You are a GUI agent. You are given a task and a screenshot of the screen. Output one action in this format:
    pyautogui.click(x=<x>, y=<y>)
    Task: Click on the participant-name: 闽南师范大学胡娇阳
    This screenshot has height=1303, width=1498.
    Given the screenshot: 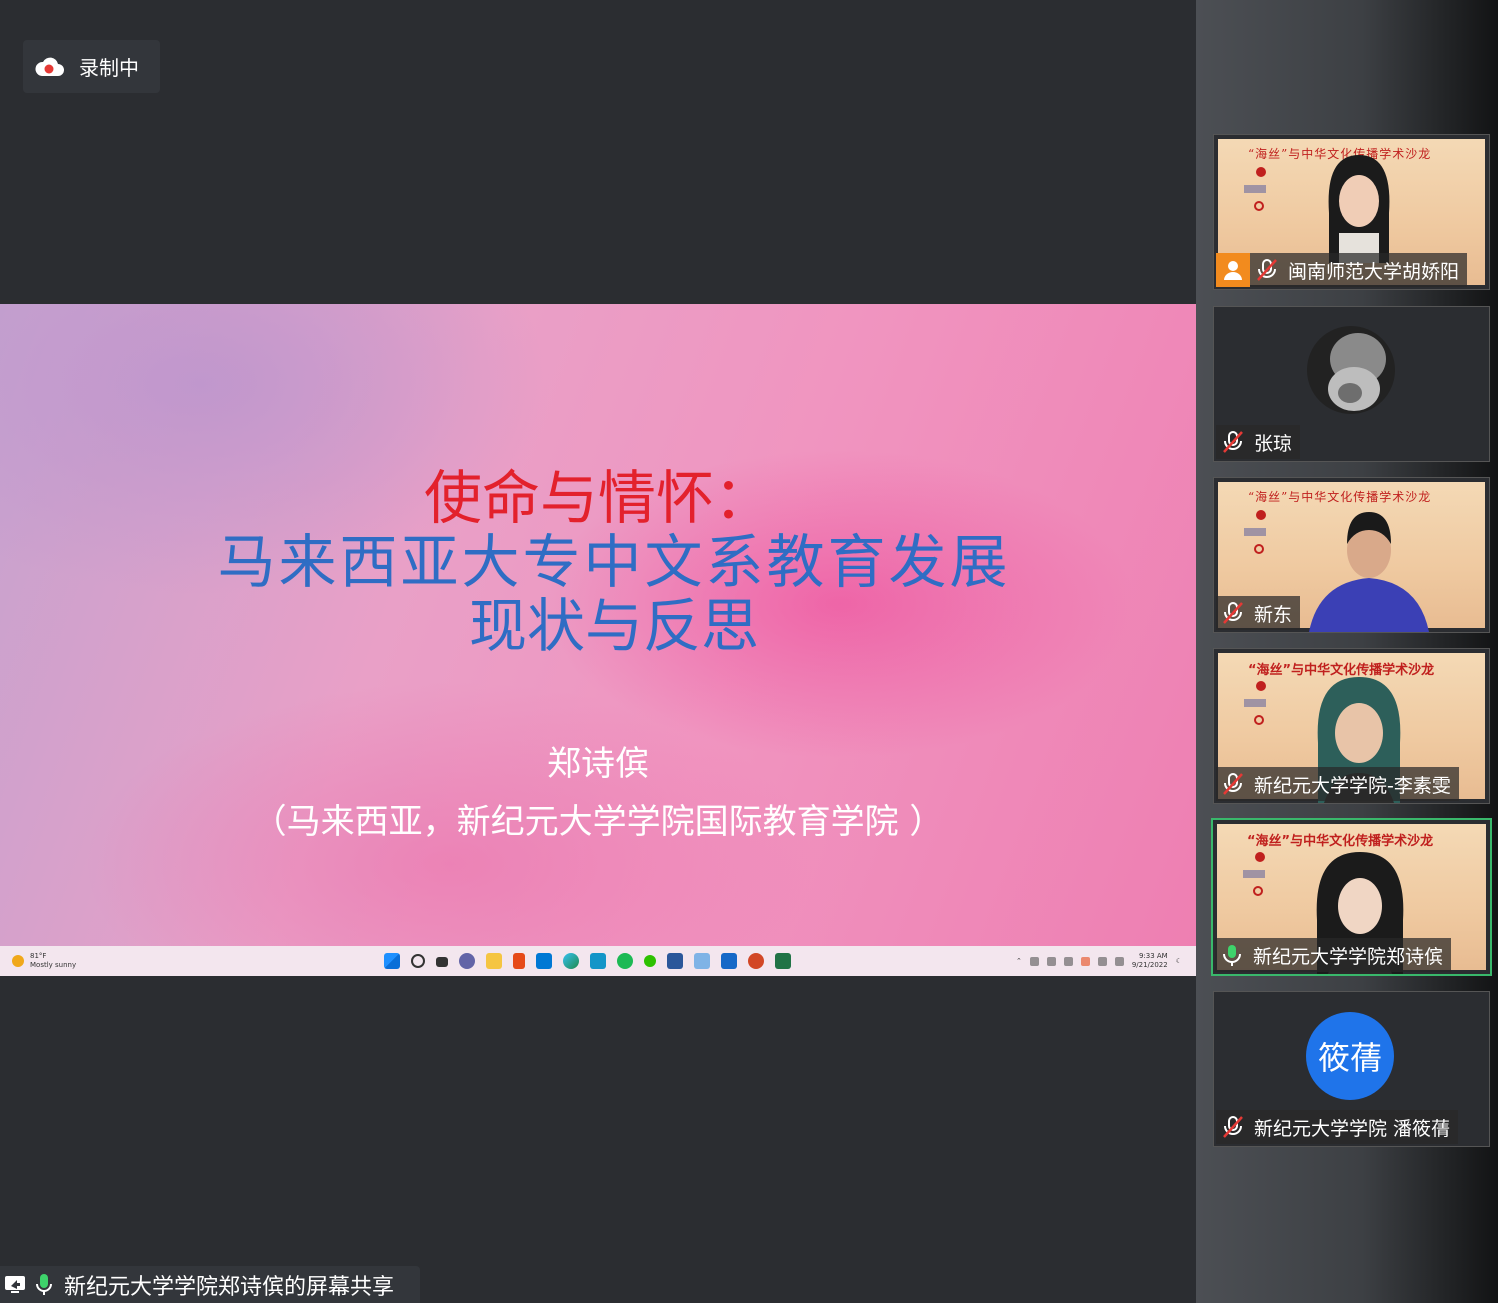 What is the action you would take?
    pyautogui.click(x=1374, y=271)
    